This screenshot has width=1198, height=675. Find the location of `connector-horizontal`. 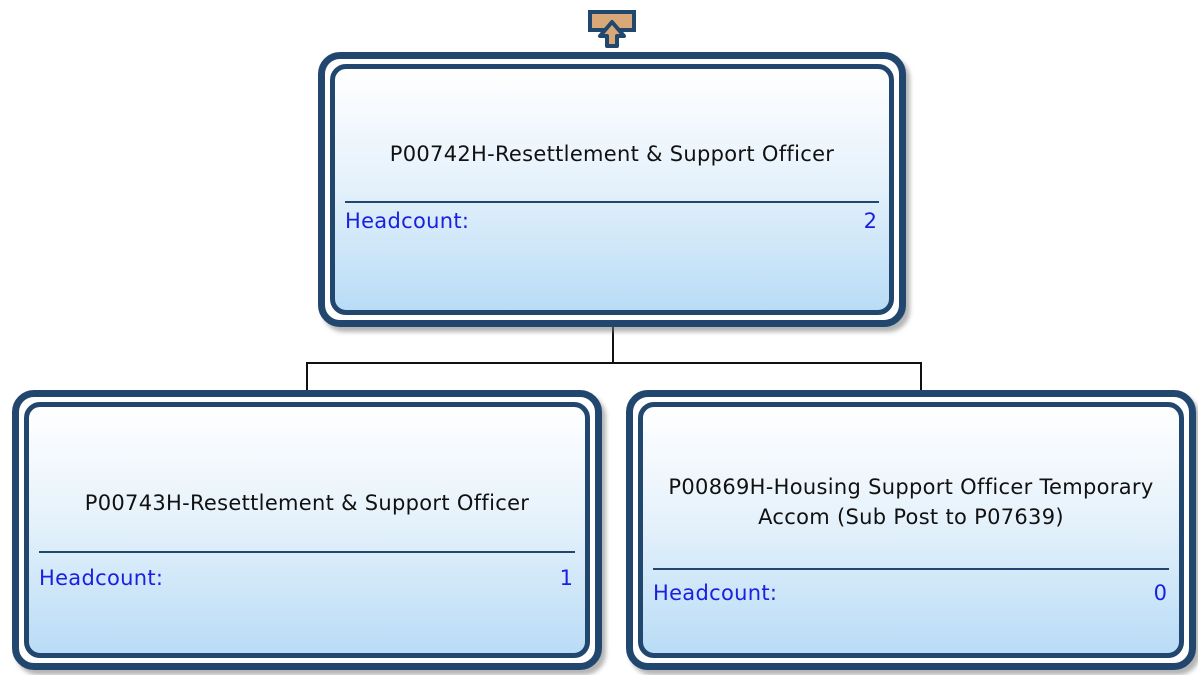

connector-horizontal is located at coordinates (614, 363).